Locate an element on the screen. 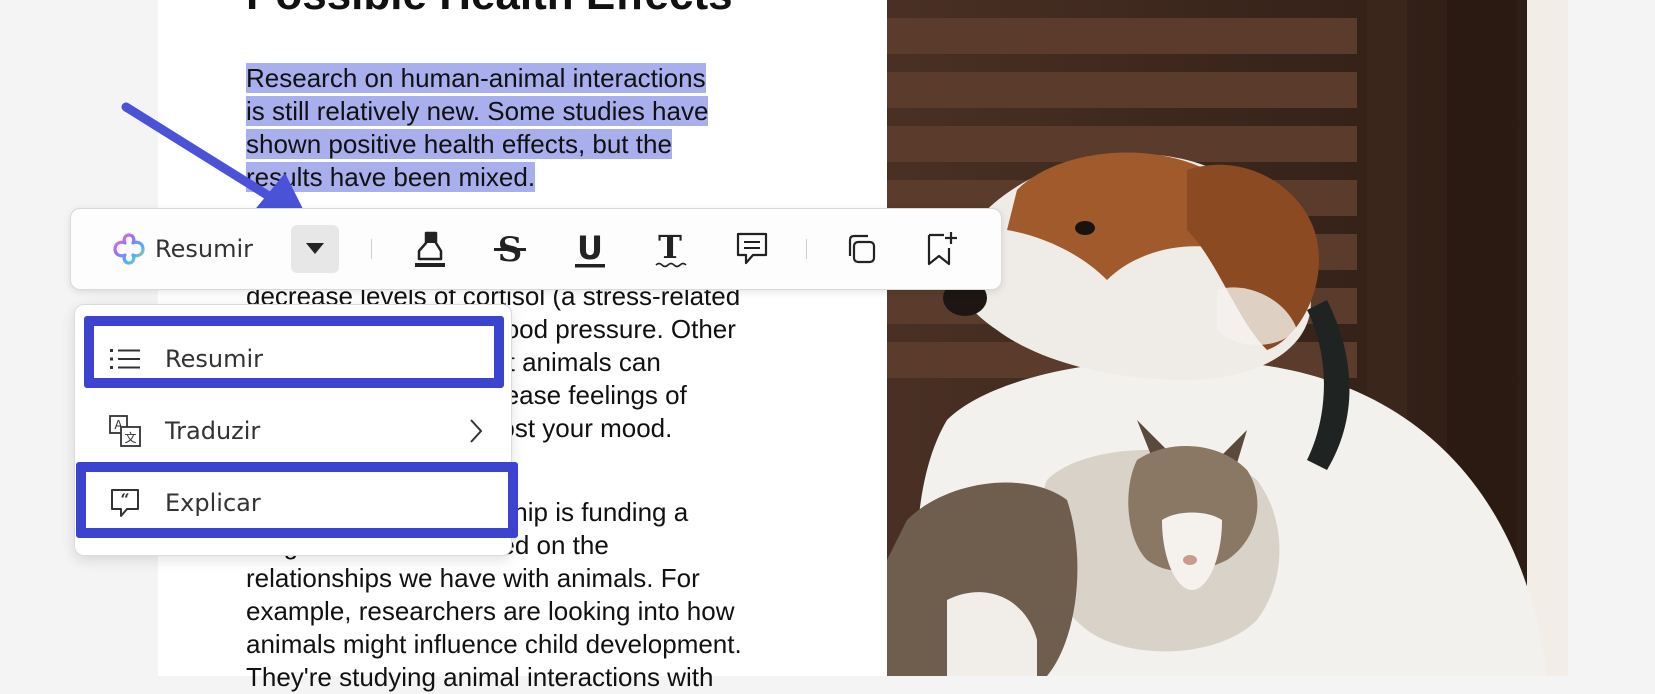 The height and width of the screenshot is (694, 1655). underline-button: U is located at coordinates (590, 249).